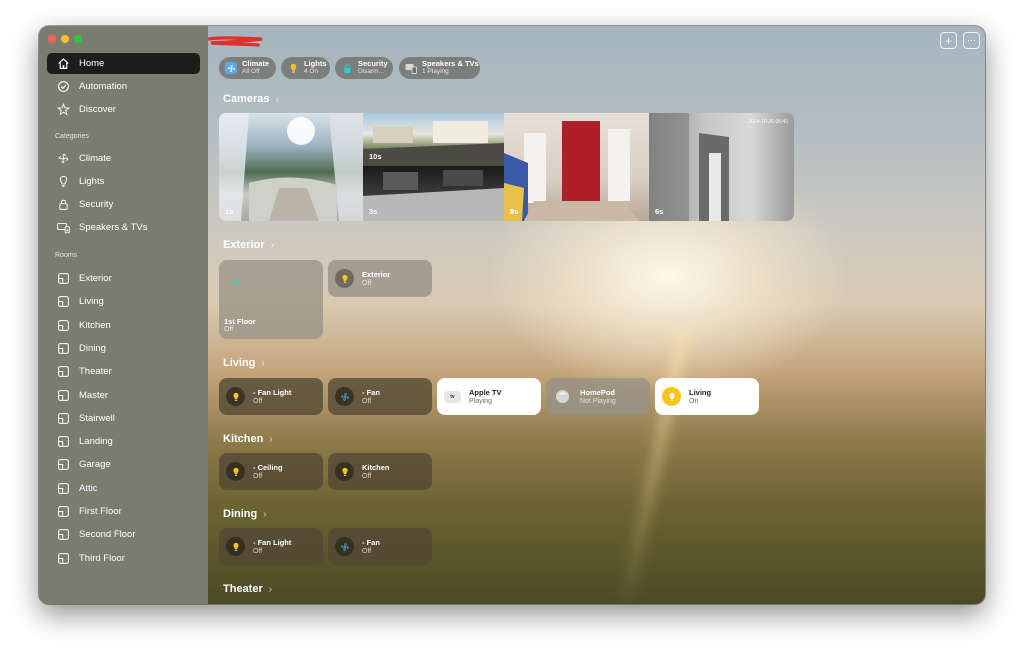 The image size is (1024, 657). I want to click on camera-snapshot-age: 1s, so click(229, 211).